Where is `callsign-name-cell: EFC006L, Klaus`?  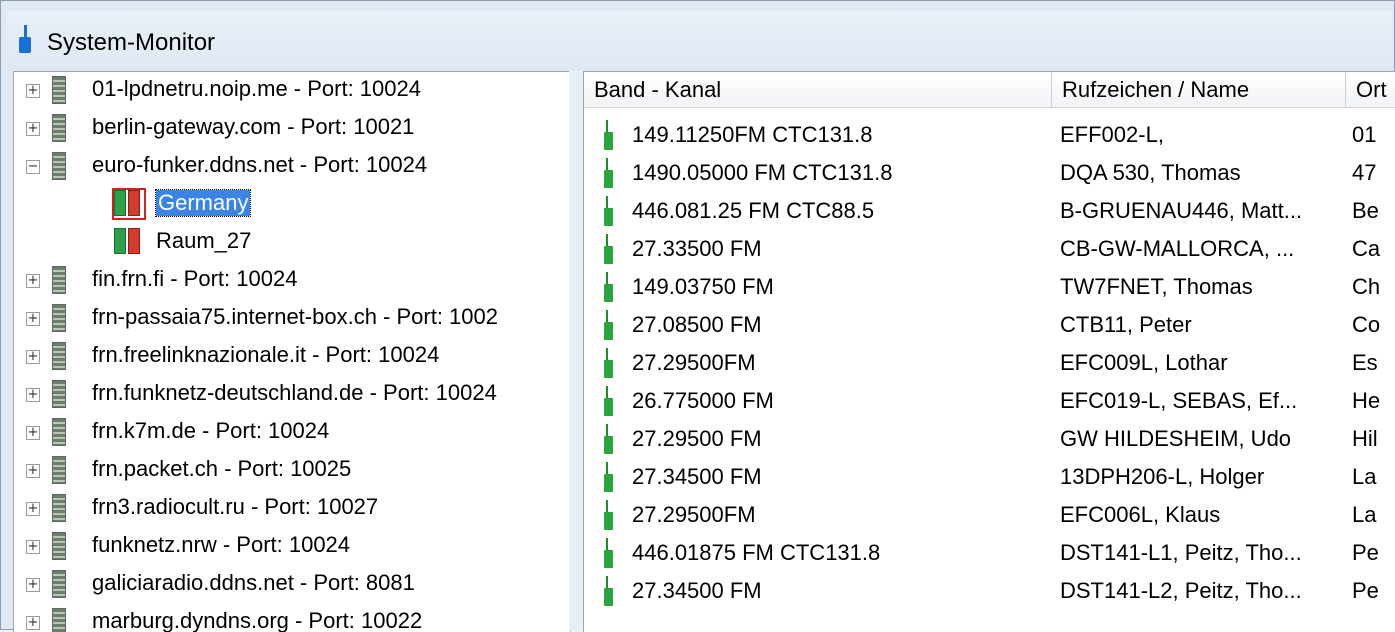 callsign-name-cell: EFC006L, Klaus is located at coordinates (1140, 514).